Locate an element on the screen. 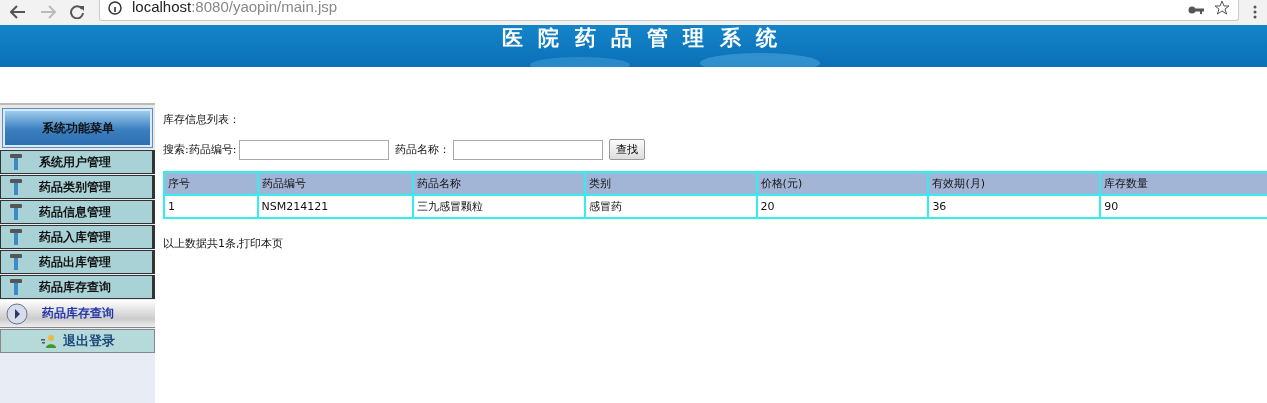 The image size is (1267, 403). submenu-item: 药品库存查询 is located at coordinates (77, 314).